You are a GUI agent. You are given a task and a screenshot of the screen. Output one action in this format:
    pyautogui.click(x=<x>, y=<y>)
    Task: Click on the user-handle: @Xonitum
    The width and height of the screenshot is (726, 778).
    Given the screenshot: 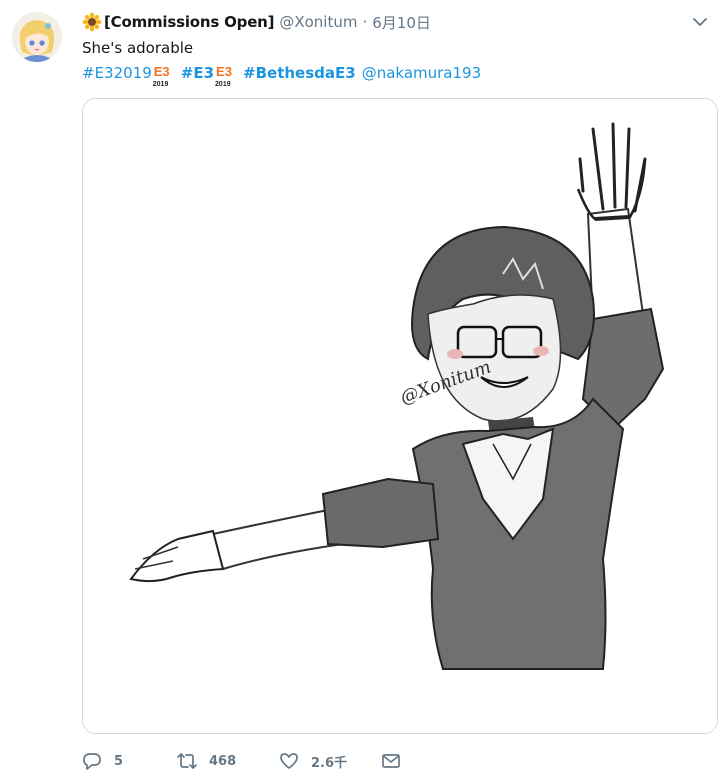 What is the action you would take?
    pyautogui.click(x=318, y=22)
    